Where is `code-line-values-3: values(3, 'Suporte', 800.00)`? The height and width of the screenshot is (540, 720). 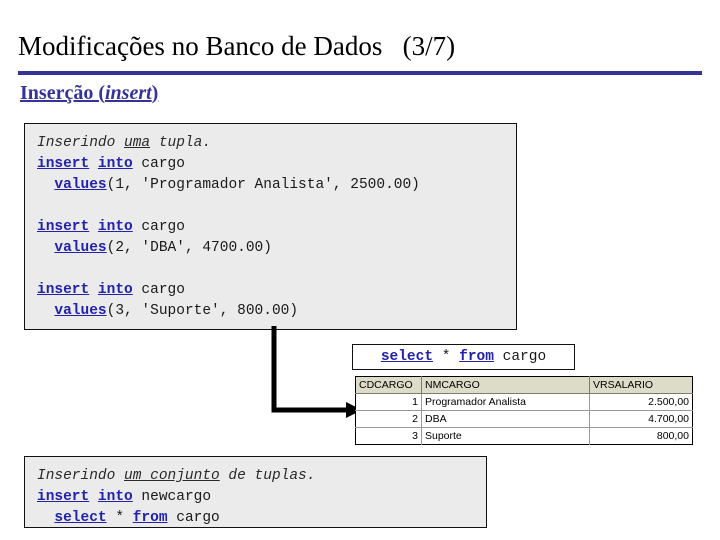
code-line-values-3: values(3, 'Suporte', 800.00) is located at coordinates (276, 311).